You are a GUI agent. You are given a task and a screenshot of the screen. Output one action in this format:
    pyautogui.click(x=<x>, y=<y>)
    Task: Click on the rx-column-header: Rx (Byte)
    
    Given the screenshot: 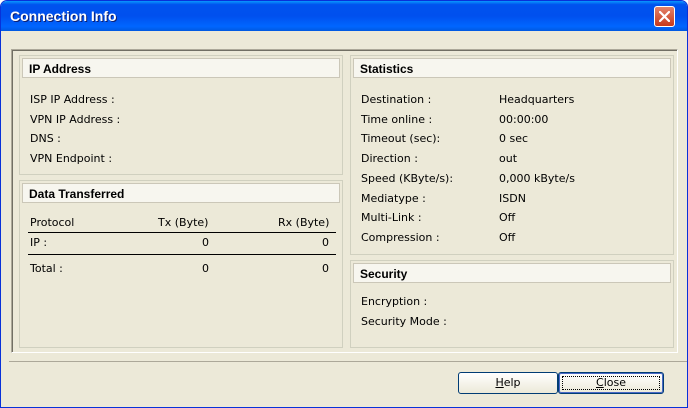 What is the action you would take?
    pyautogui.click(x=304, y=222)
    